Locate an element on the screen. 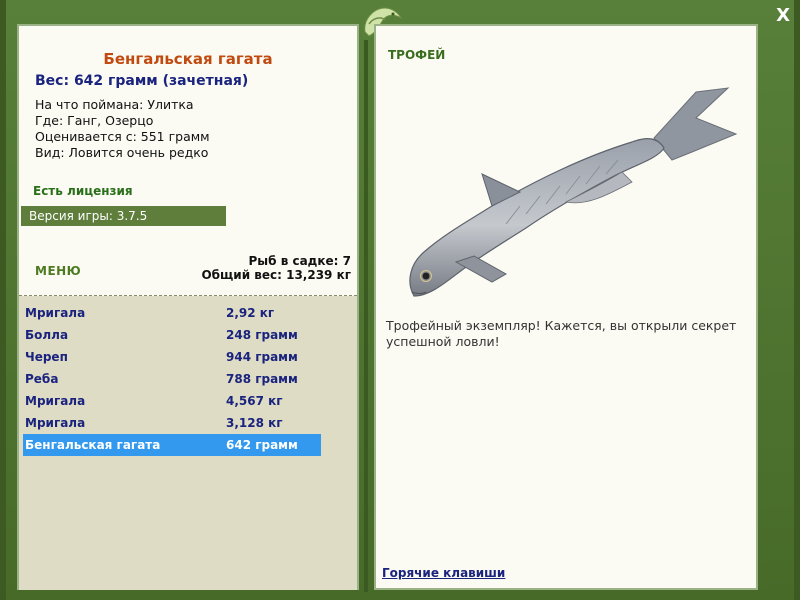 Image resolution: width=800 pixels, height=600 pixels. catch-weight: 3,128 кг is located at coordinates (254, 423).